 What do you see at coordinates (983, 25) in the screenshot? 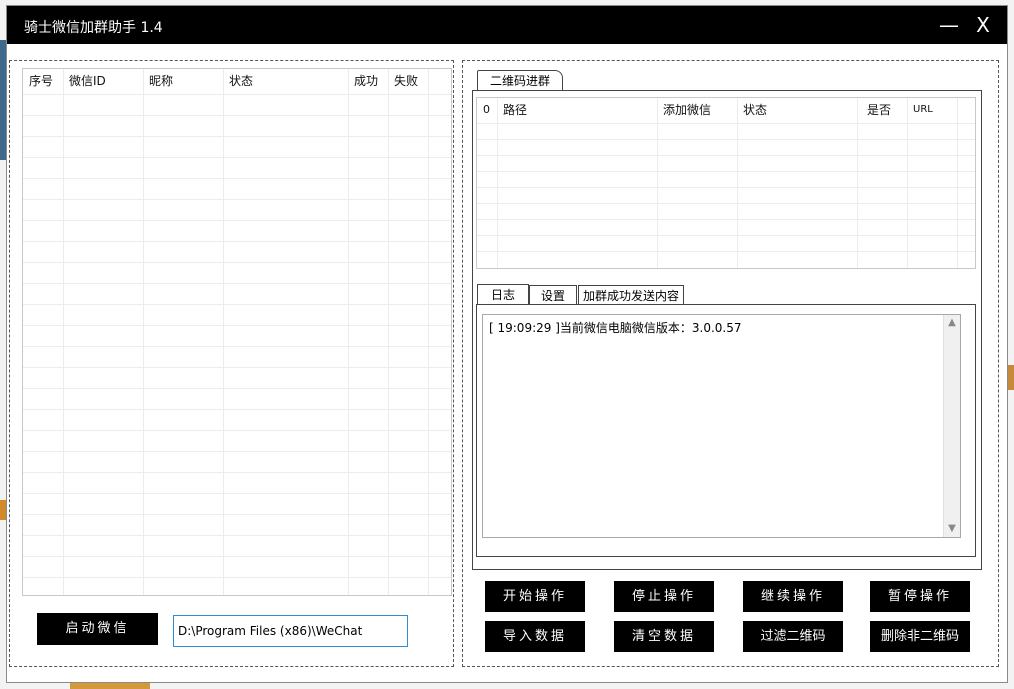
I see `close-button: X` at bounding box center [983, 25].